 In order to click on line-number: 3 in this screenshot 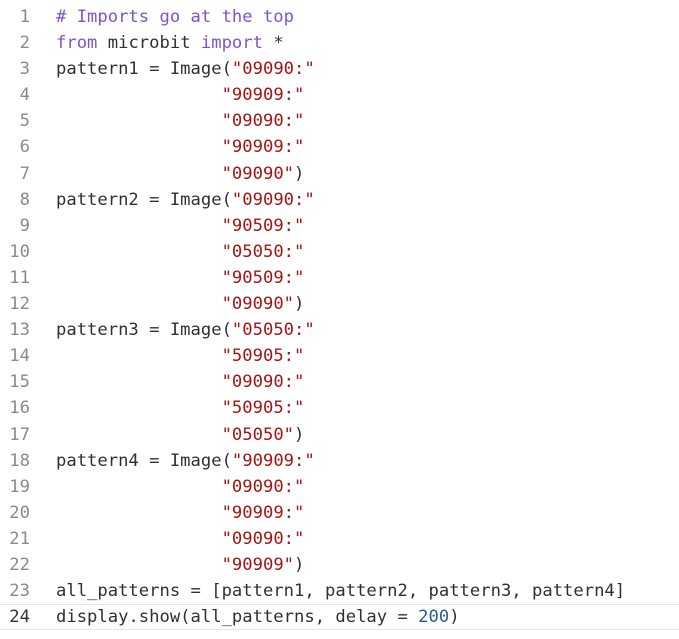, I will do `click(24, 69)`.